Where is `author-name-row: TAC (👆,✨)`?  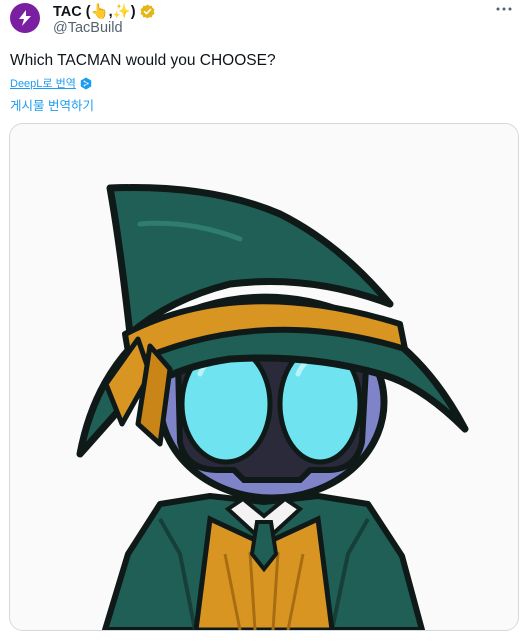 author-name-row: TAC (👆,✨) is located at coordinates (104, 11).